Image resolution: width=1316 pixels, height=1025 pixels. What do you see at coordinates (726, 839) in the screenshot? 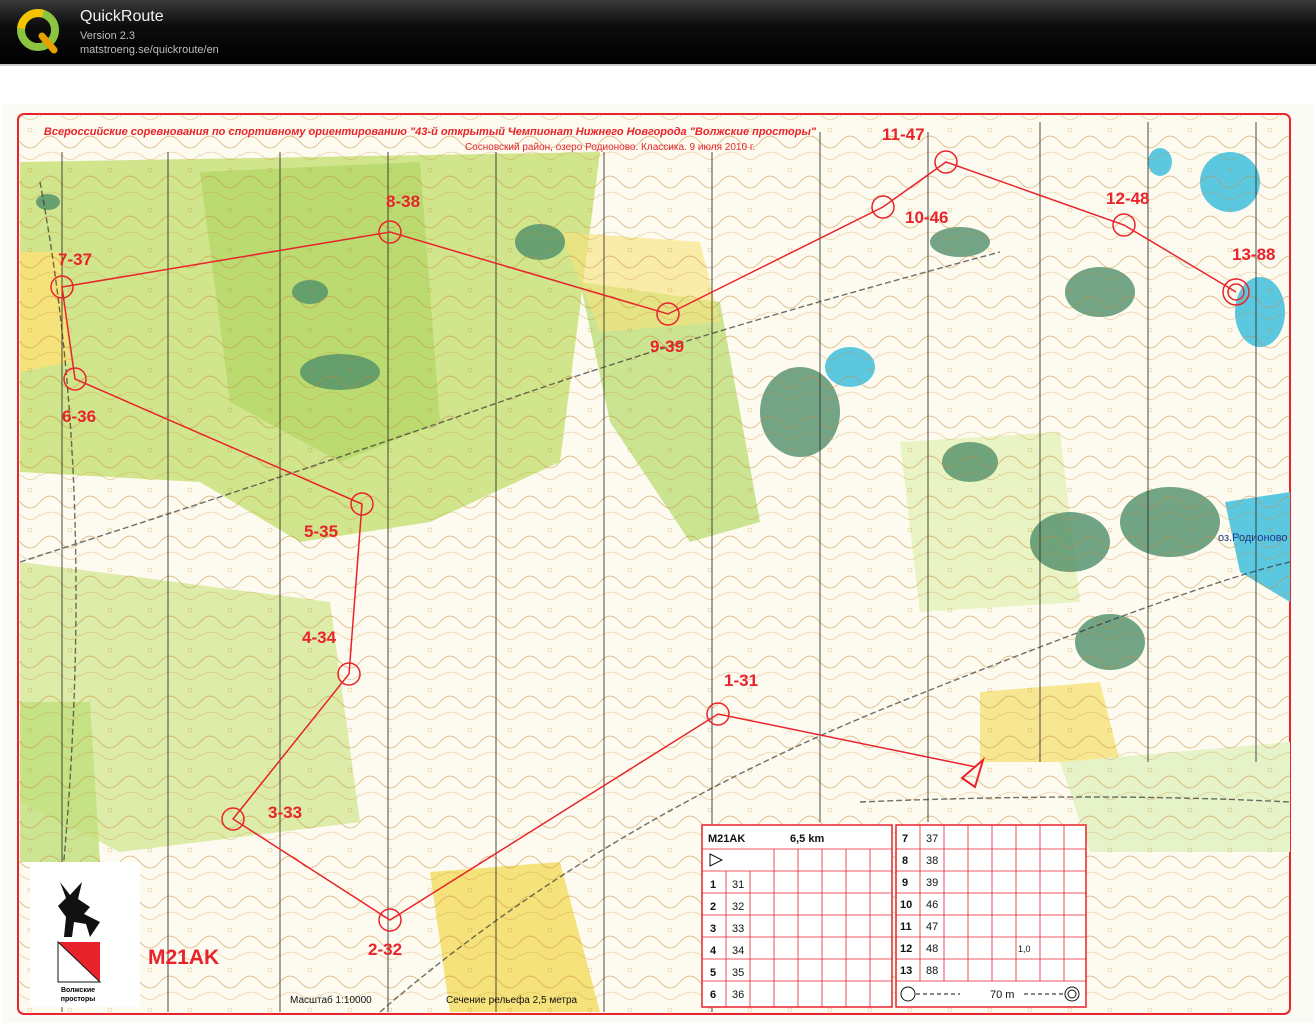
I see `sheet-class: M21AK` at bounding box center [726, 839].